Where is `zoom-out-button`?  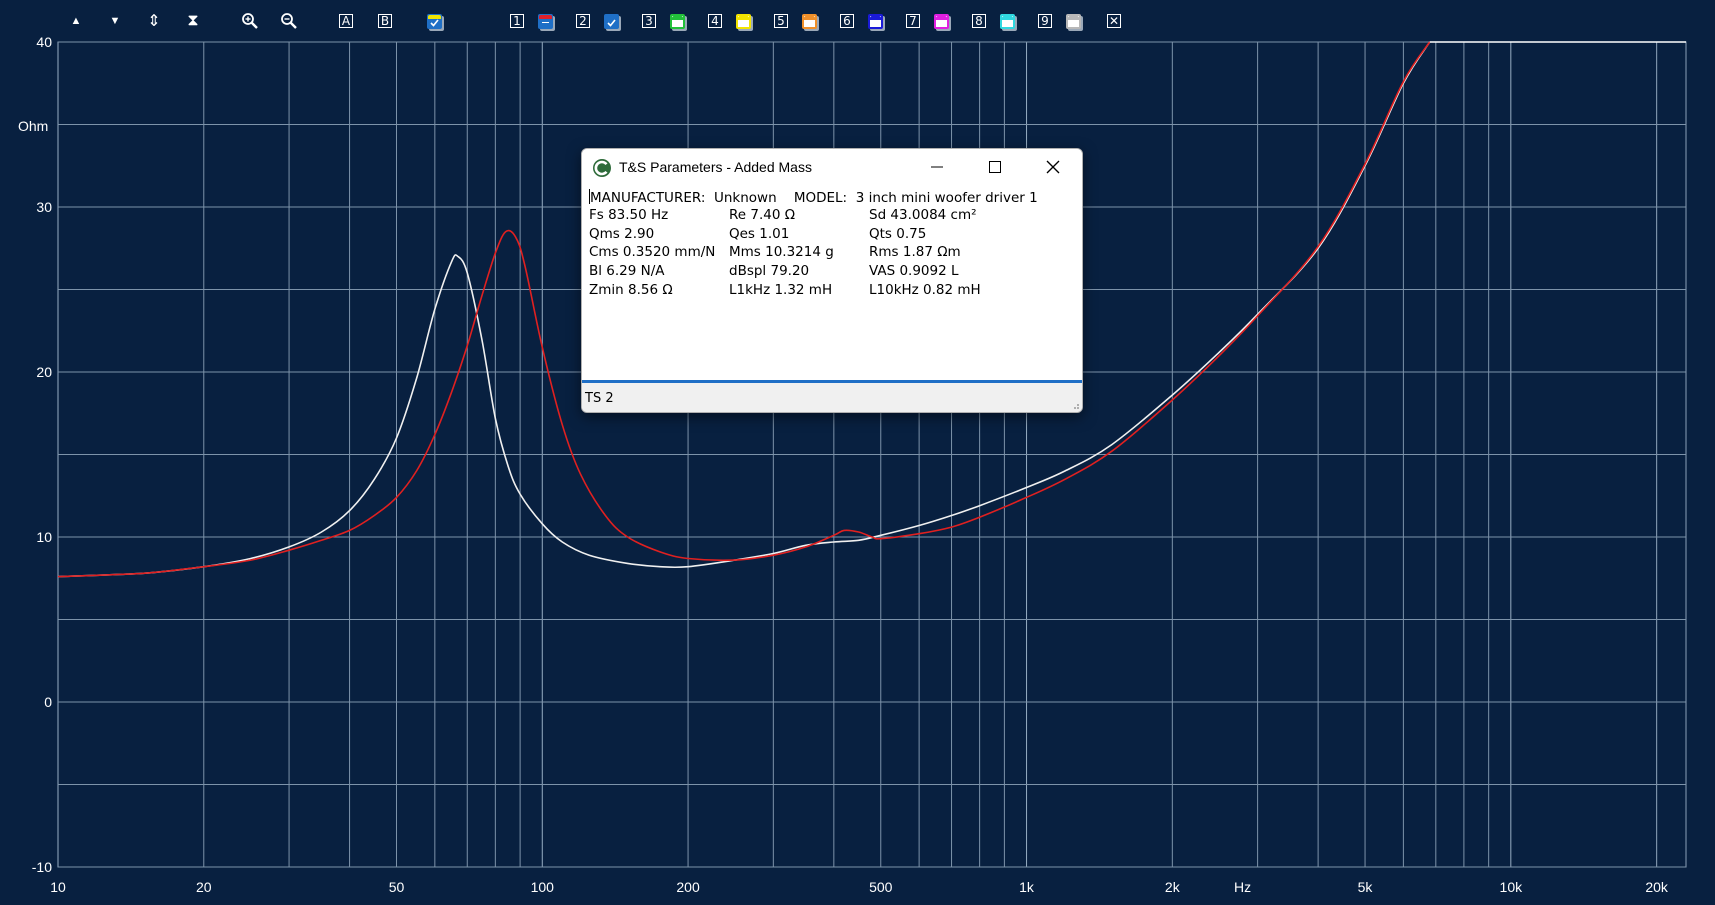 zoom-out-button is located at coordinates (289, 21).